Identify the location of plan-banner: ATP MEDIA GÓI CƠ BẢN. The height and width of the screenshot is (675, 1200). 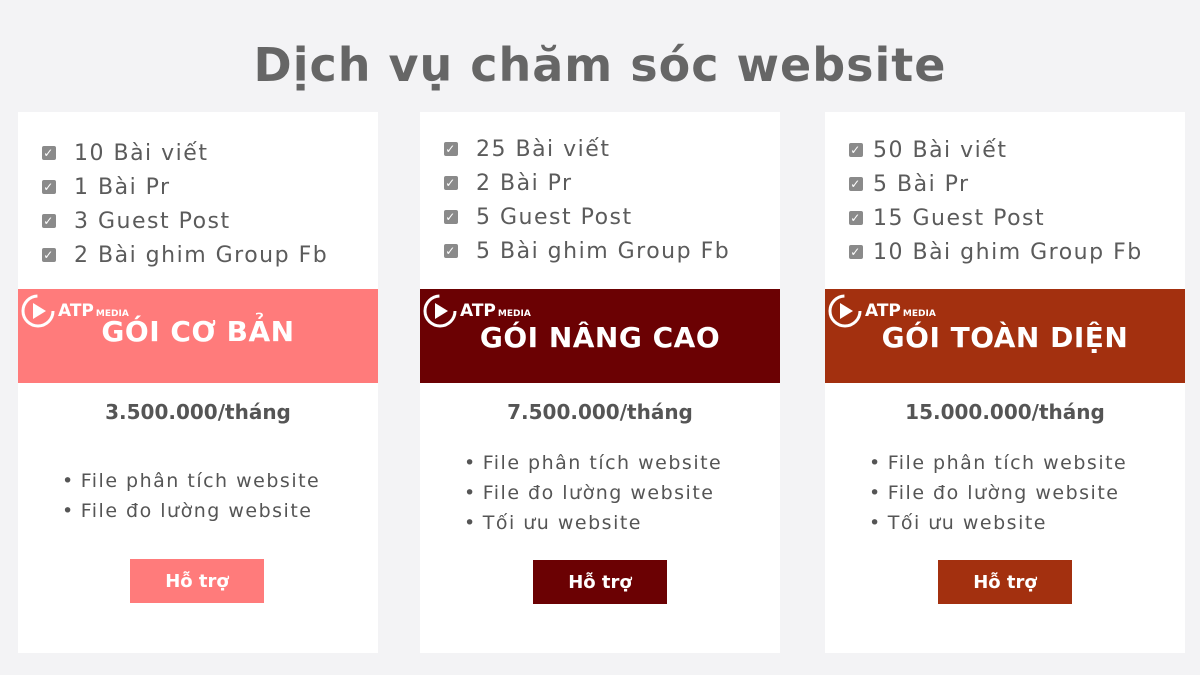
(198, 336).